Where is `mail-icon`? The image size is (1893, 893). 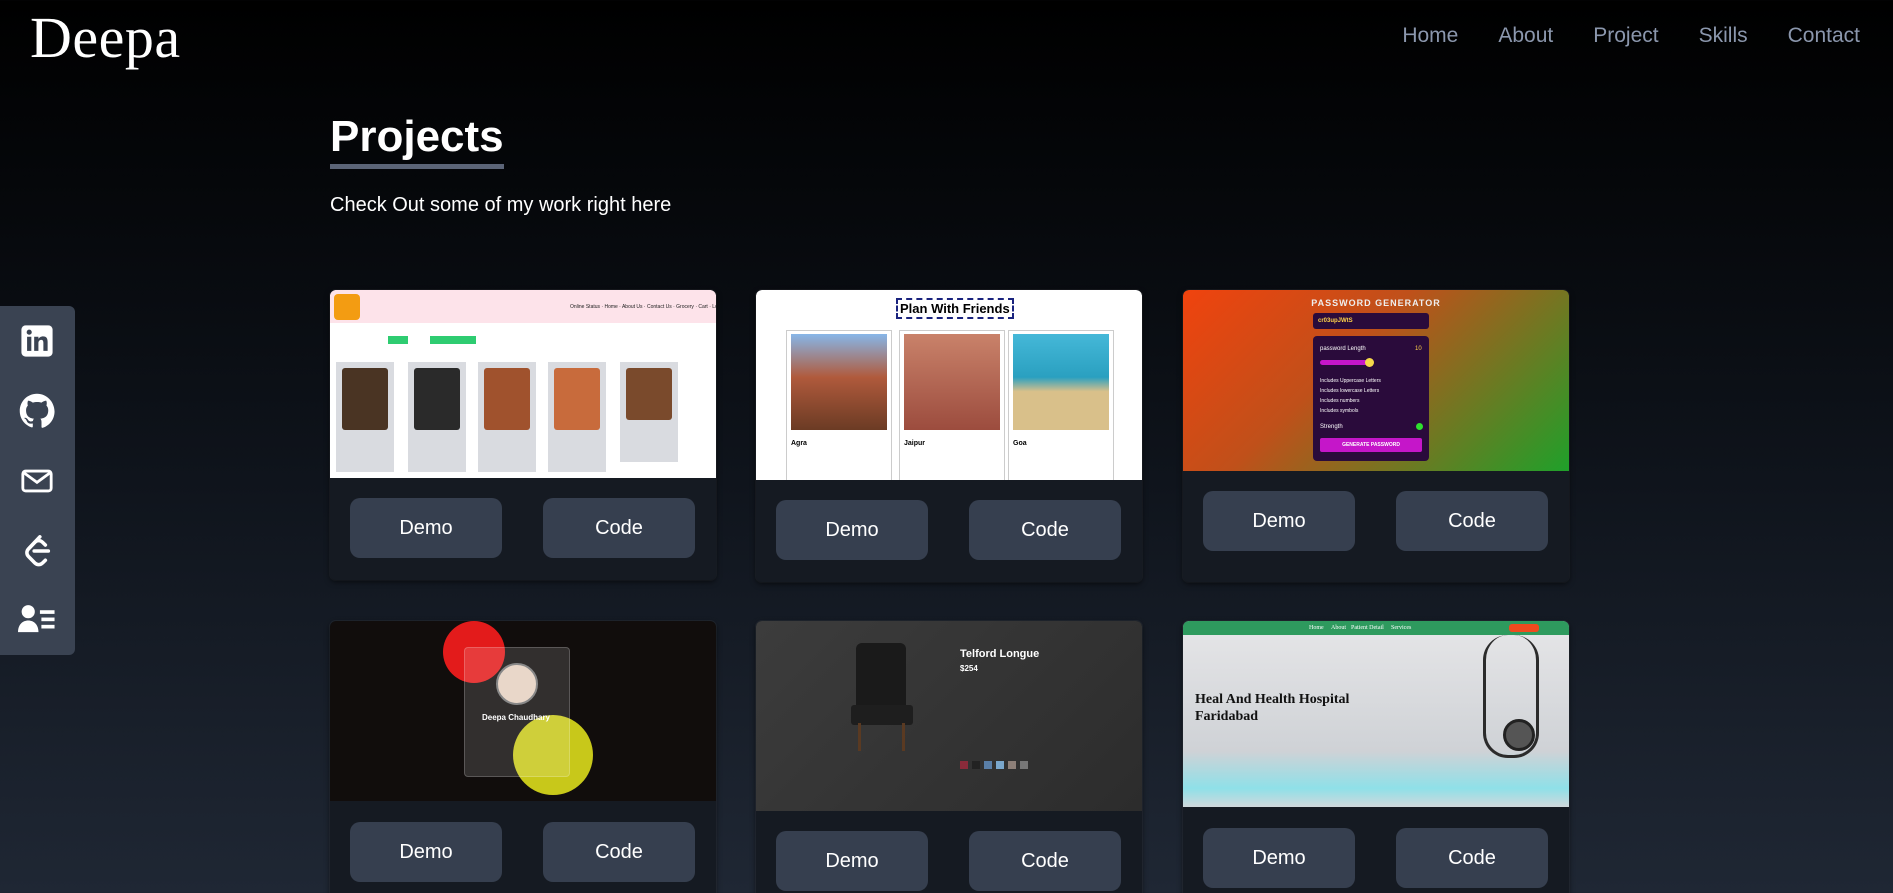 mail-icon is located at coordinates (37, 481).